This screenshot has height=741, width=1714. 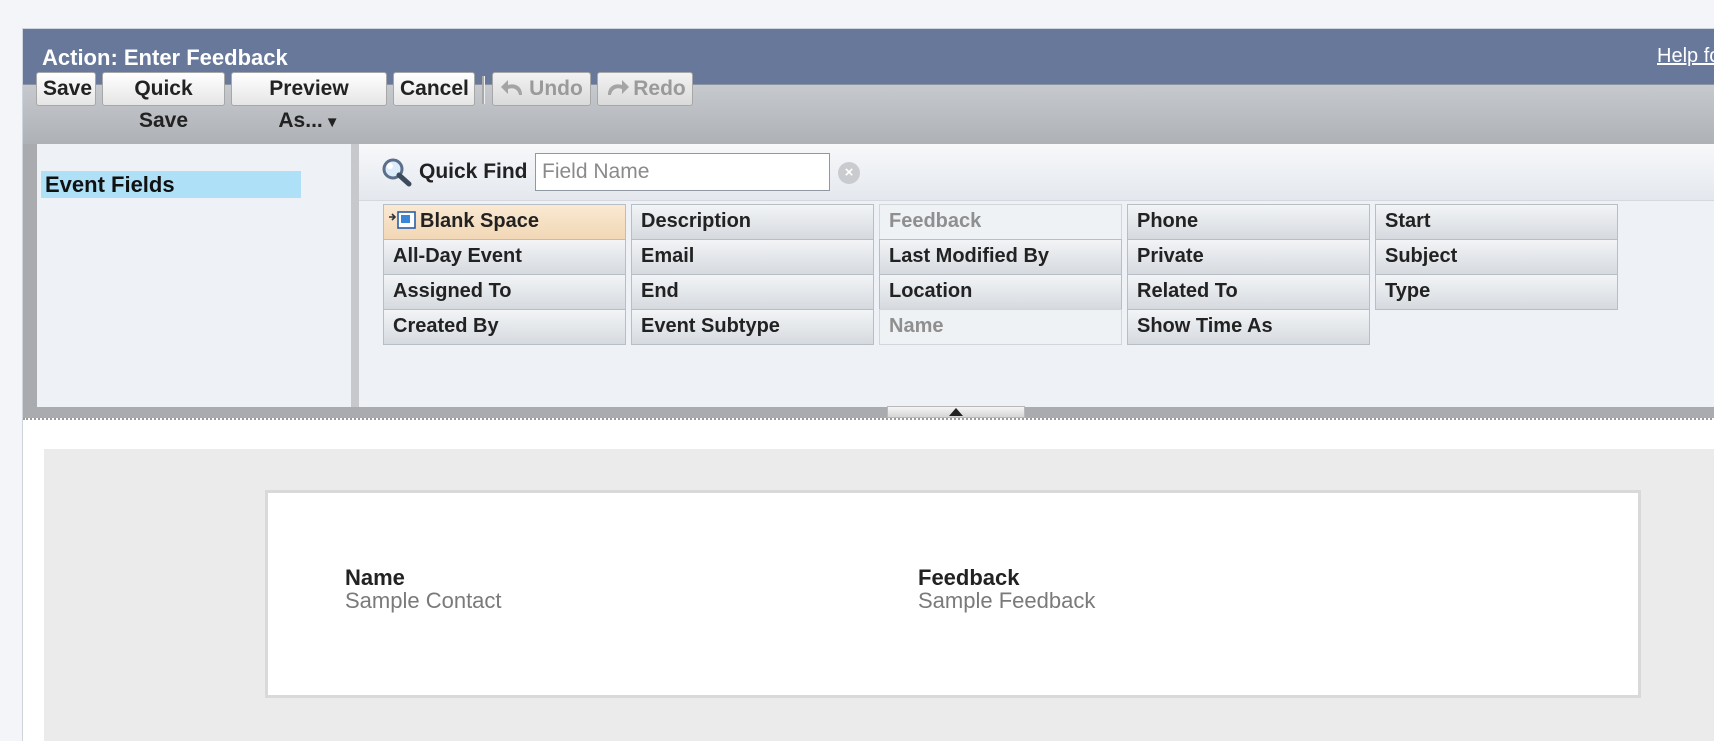 I want to click on quick-save-button-label: Quick Save, so click(x=163, y=104).